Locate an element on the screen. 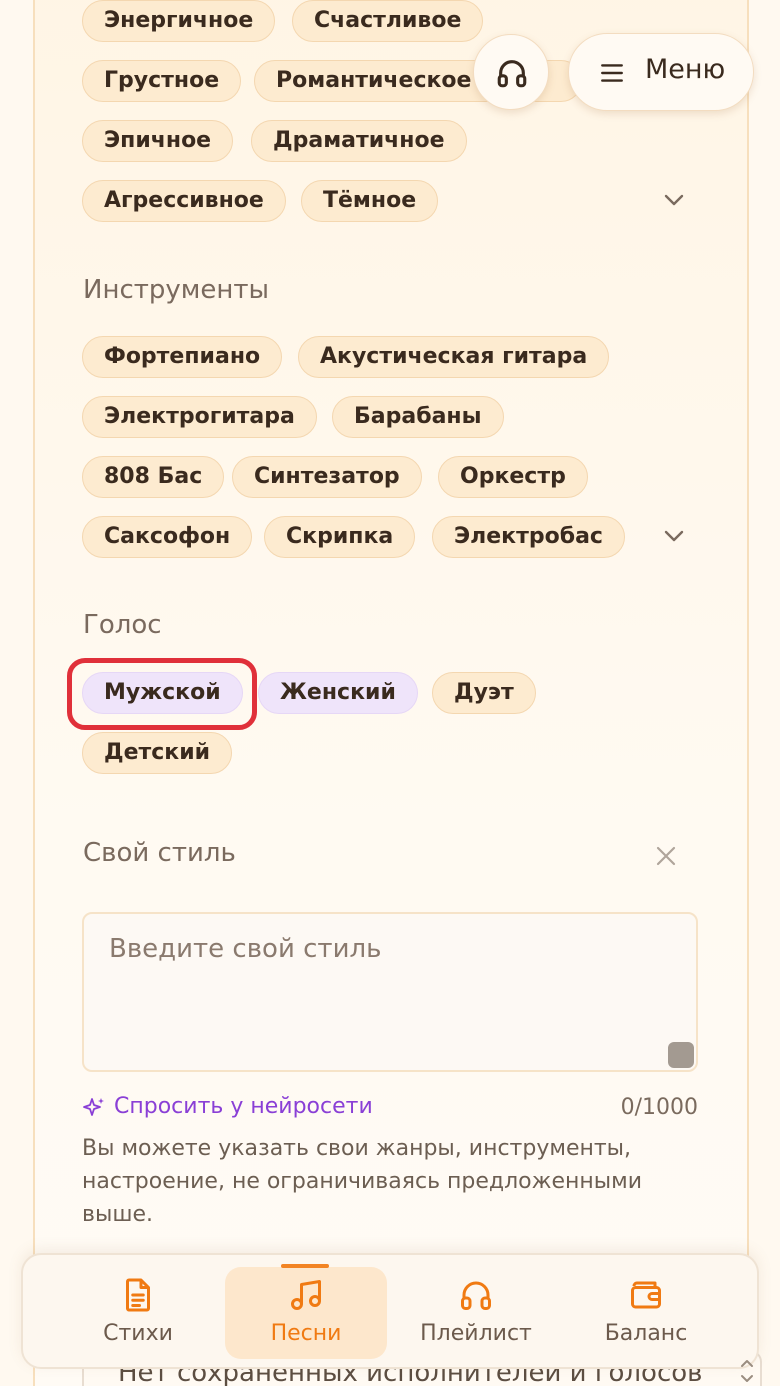  instruments-label: Инструменты is located at coordinates (176, 290).